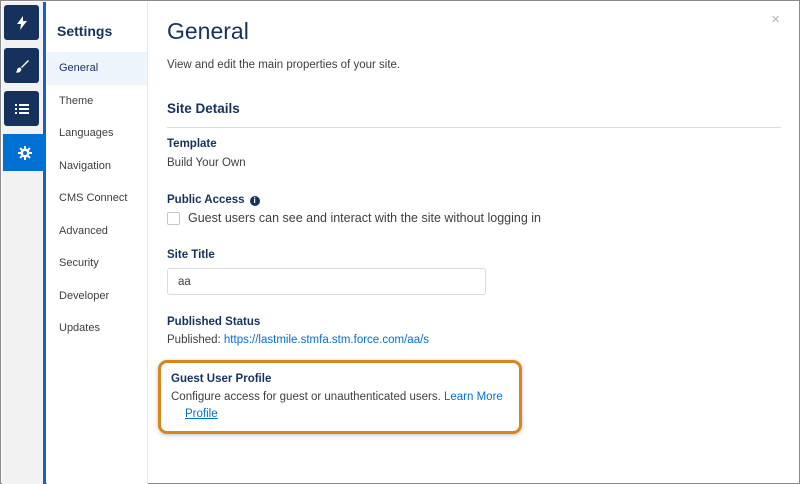  Describe the element at coordinates (473, 397) in the screenshot. I see `learn-more-link: Learn More` at that location.